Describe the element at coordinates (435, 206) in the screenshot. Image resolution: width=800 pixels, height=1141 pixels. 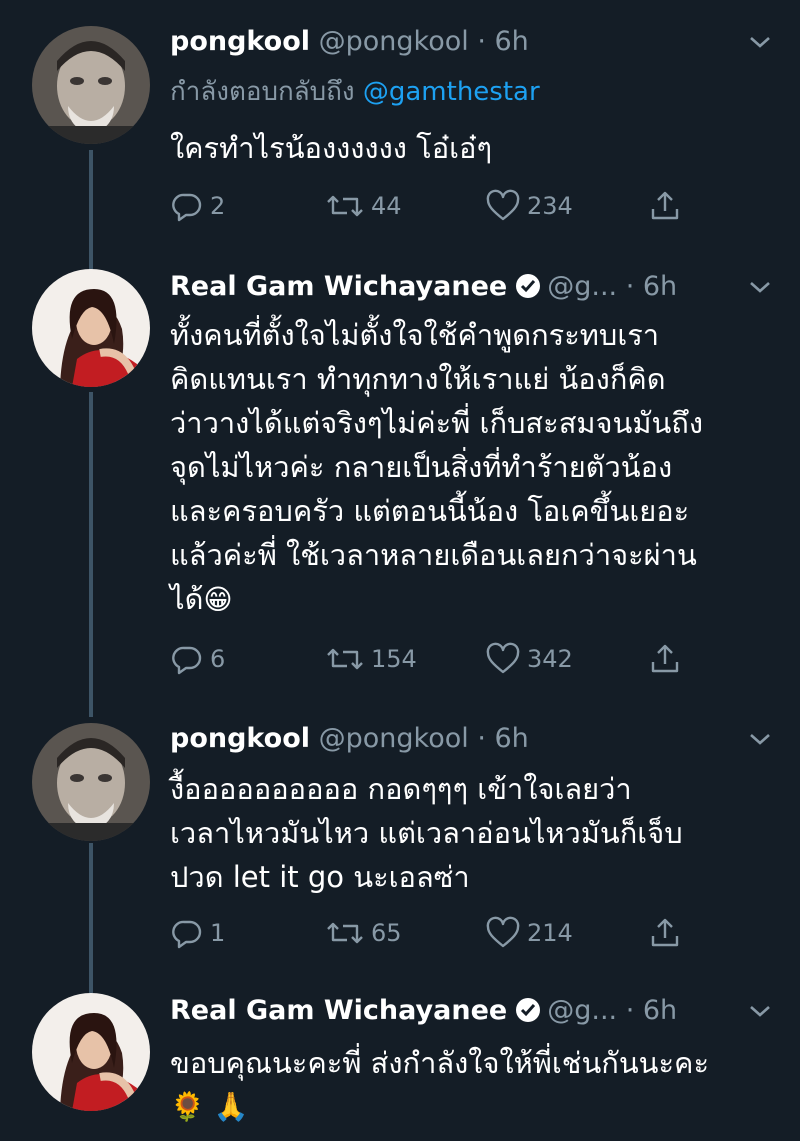
I see `tweet-actions: 2 44 234` at that location.